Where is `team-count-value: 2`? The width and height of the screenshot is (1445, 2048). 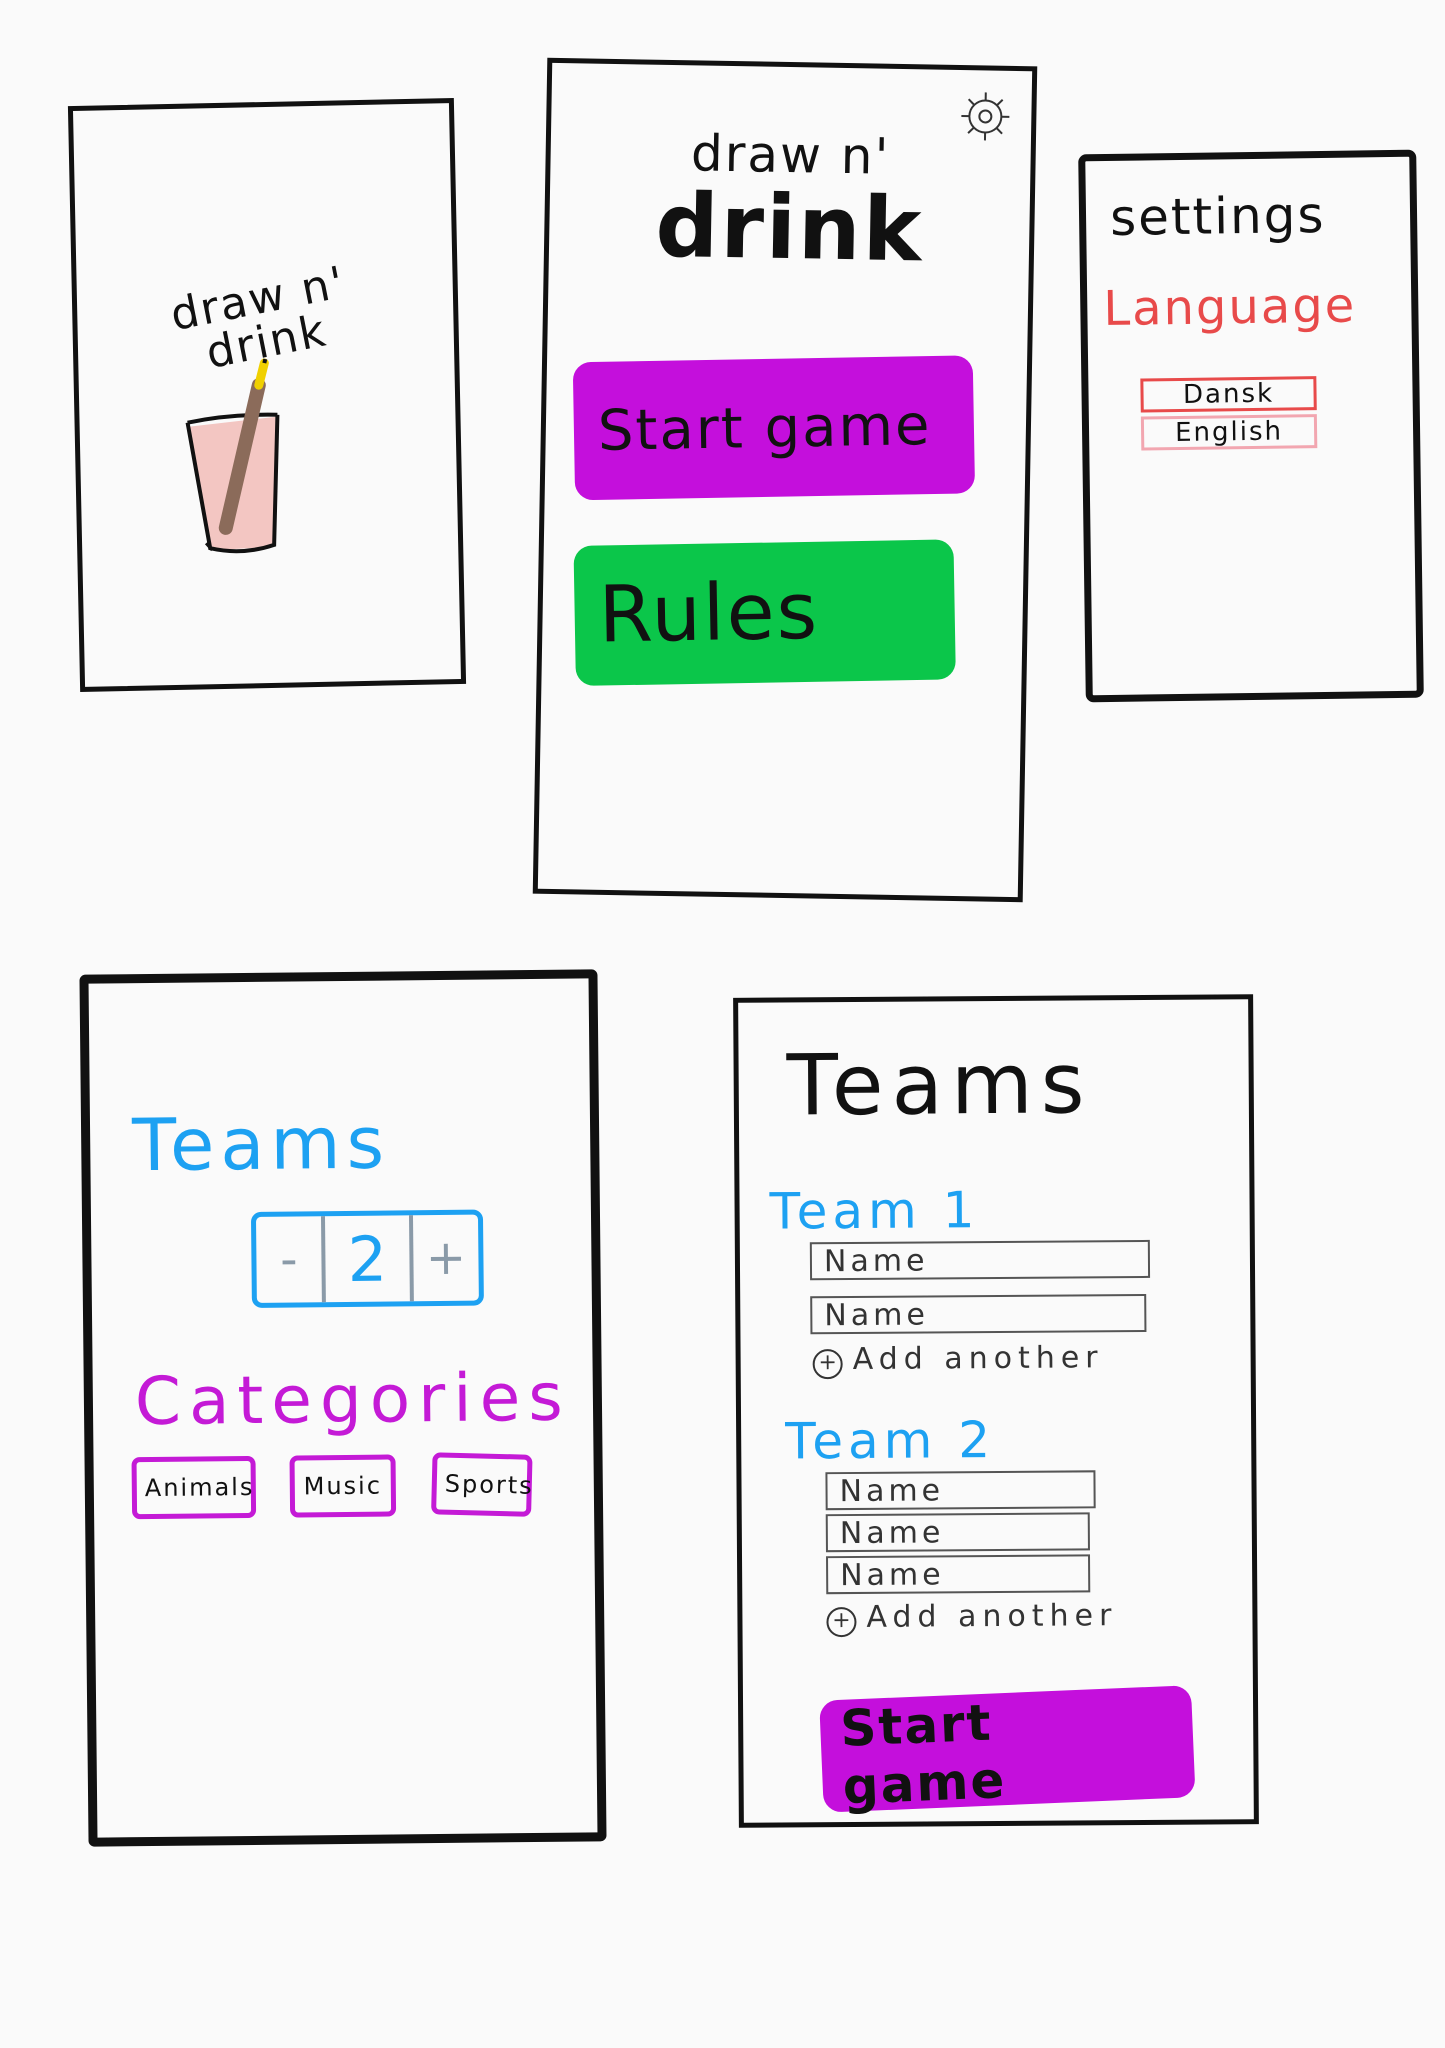
team-count-value: 2 is located at coordinates (367, 1259).